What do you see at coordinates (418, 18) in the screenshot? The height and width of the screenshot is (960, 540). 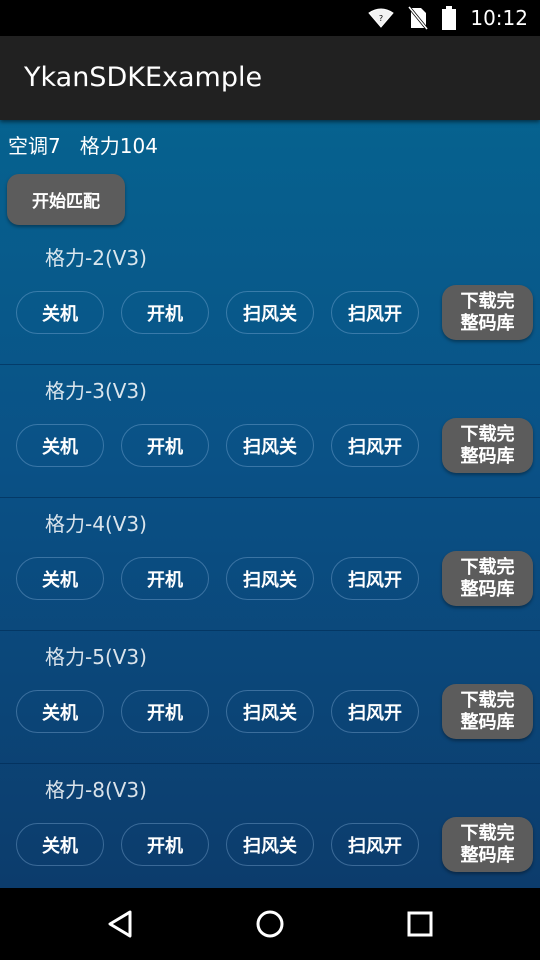 I see `no-sim-icon` at bounding box center [418, 18].